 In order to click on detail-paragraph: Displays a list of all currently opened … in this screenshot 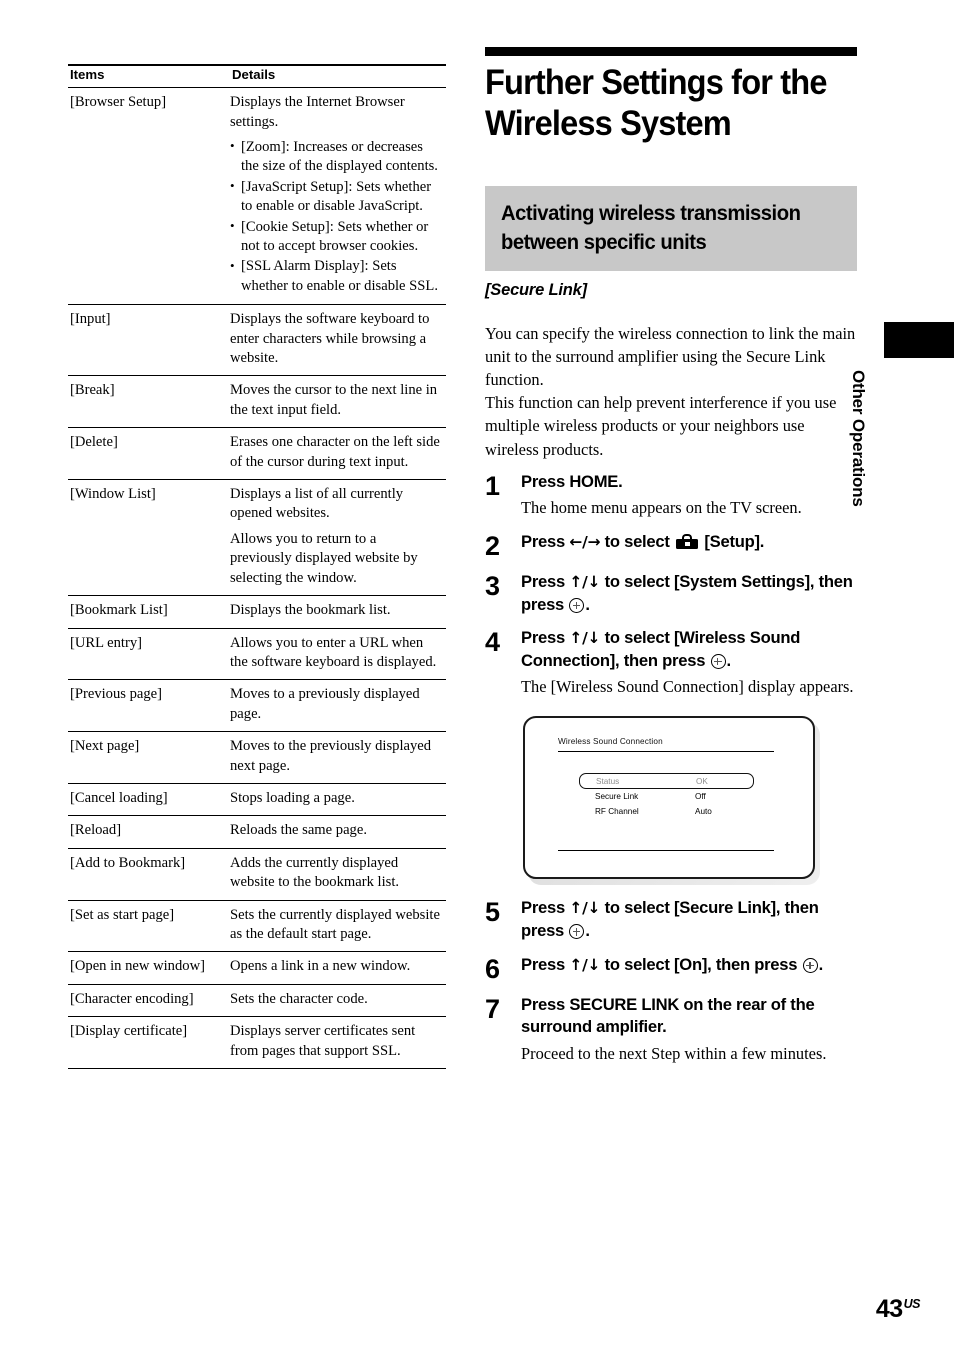, I will do `click(317, 504)`.